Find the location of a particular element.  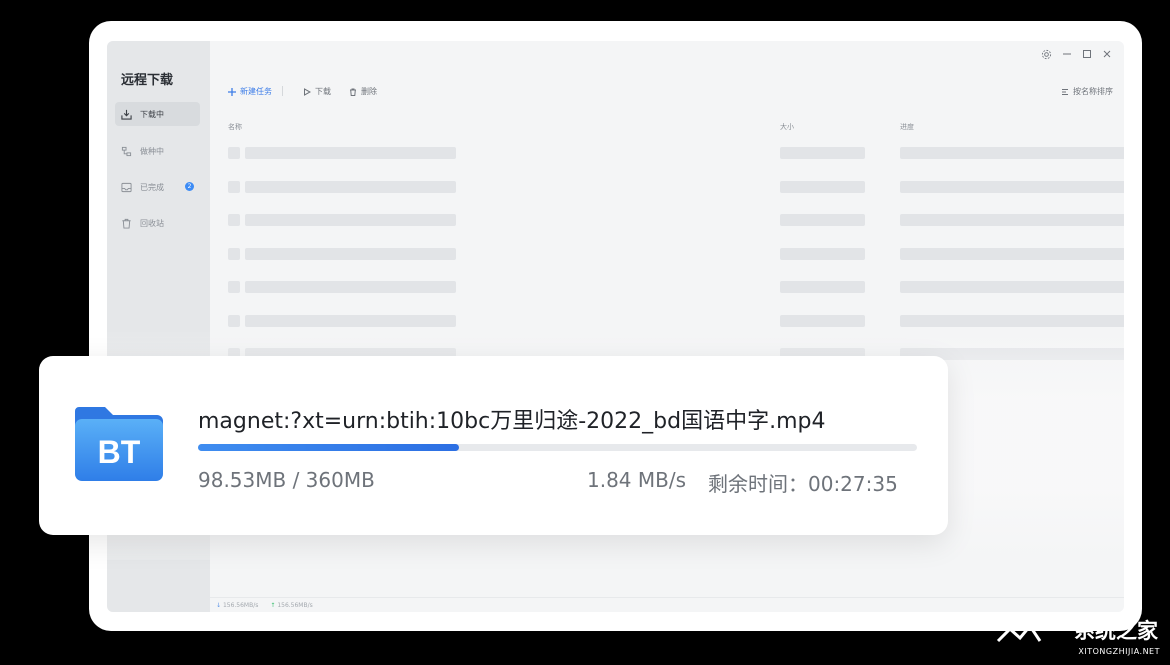

status-bar: ↓ 156.56MB/s ↑ 156.56MB/s is located at coordinates (667, 604).